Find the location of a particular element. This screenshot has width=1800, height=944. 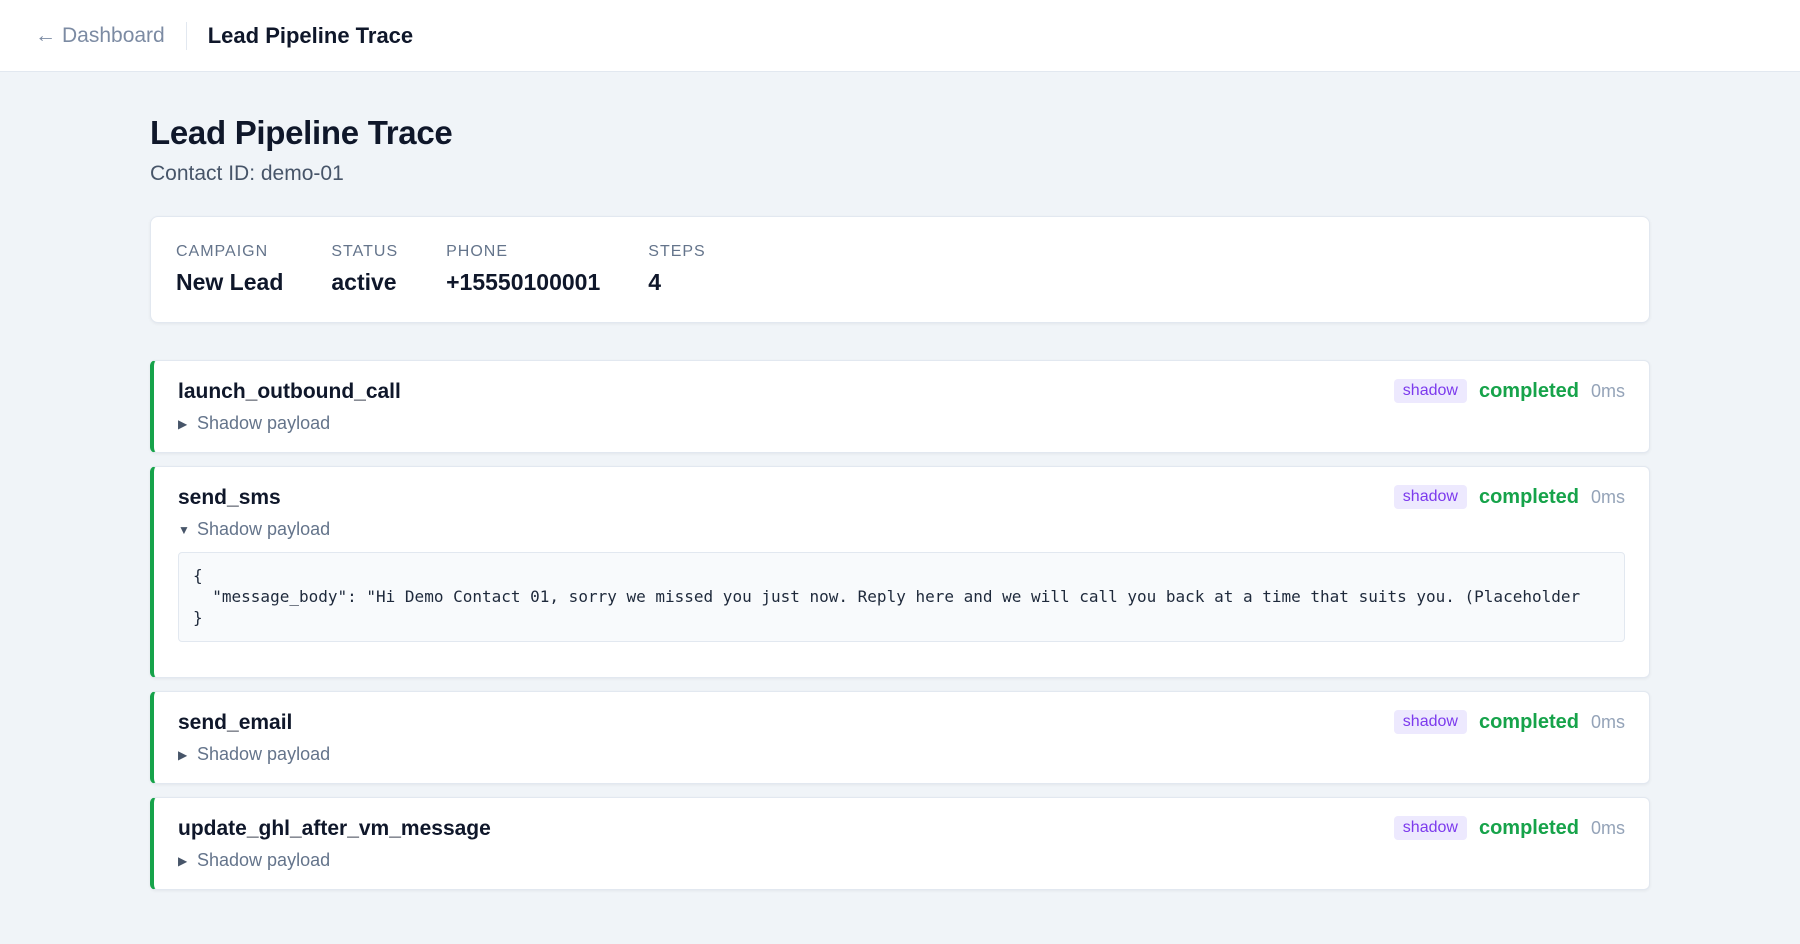

status-stat: STATUS active is located at coordinates (364, 282).